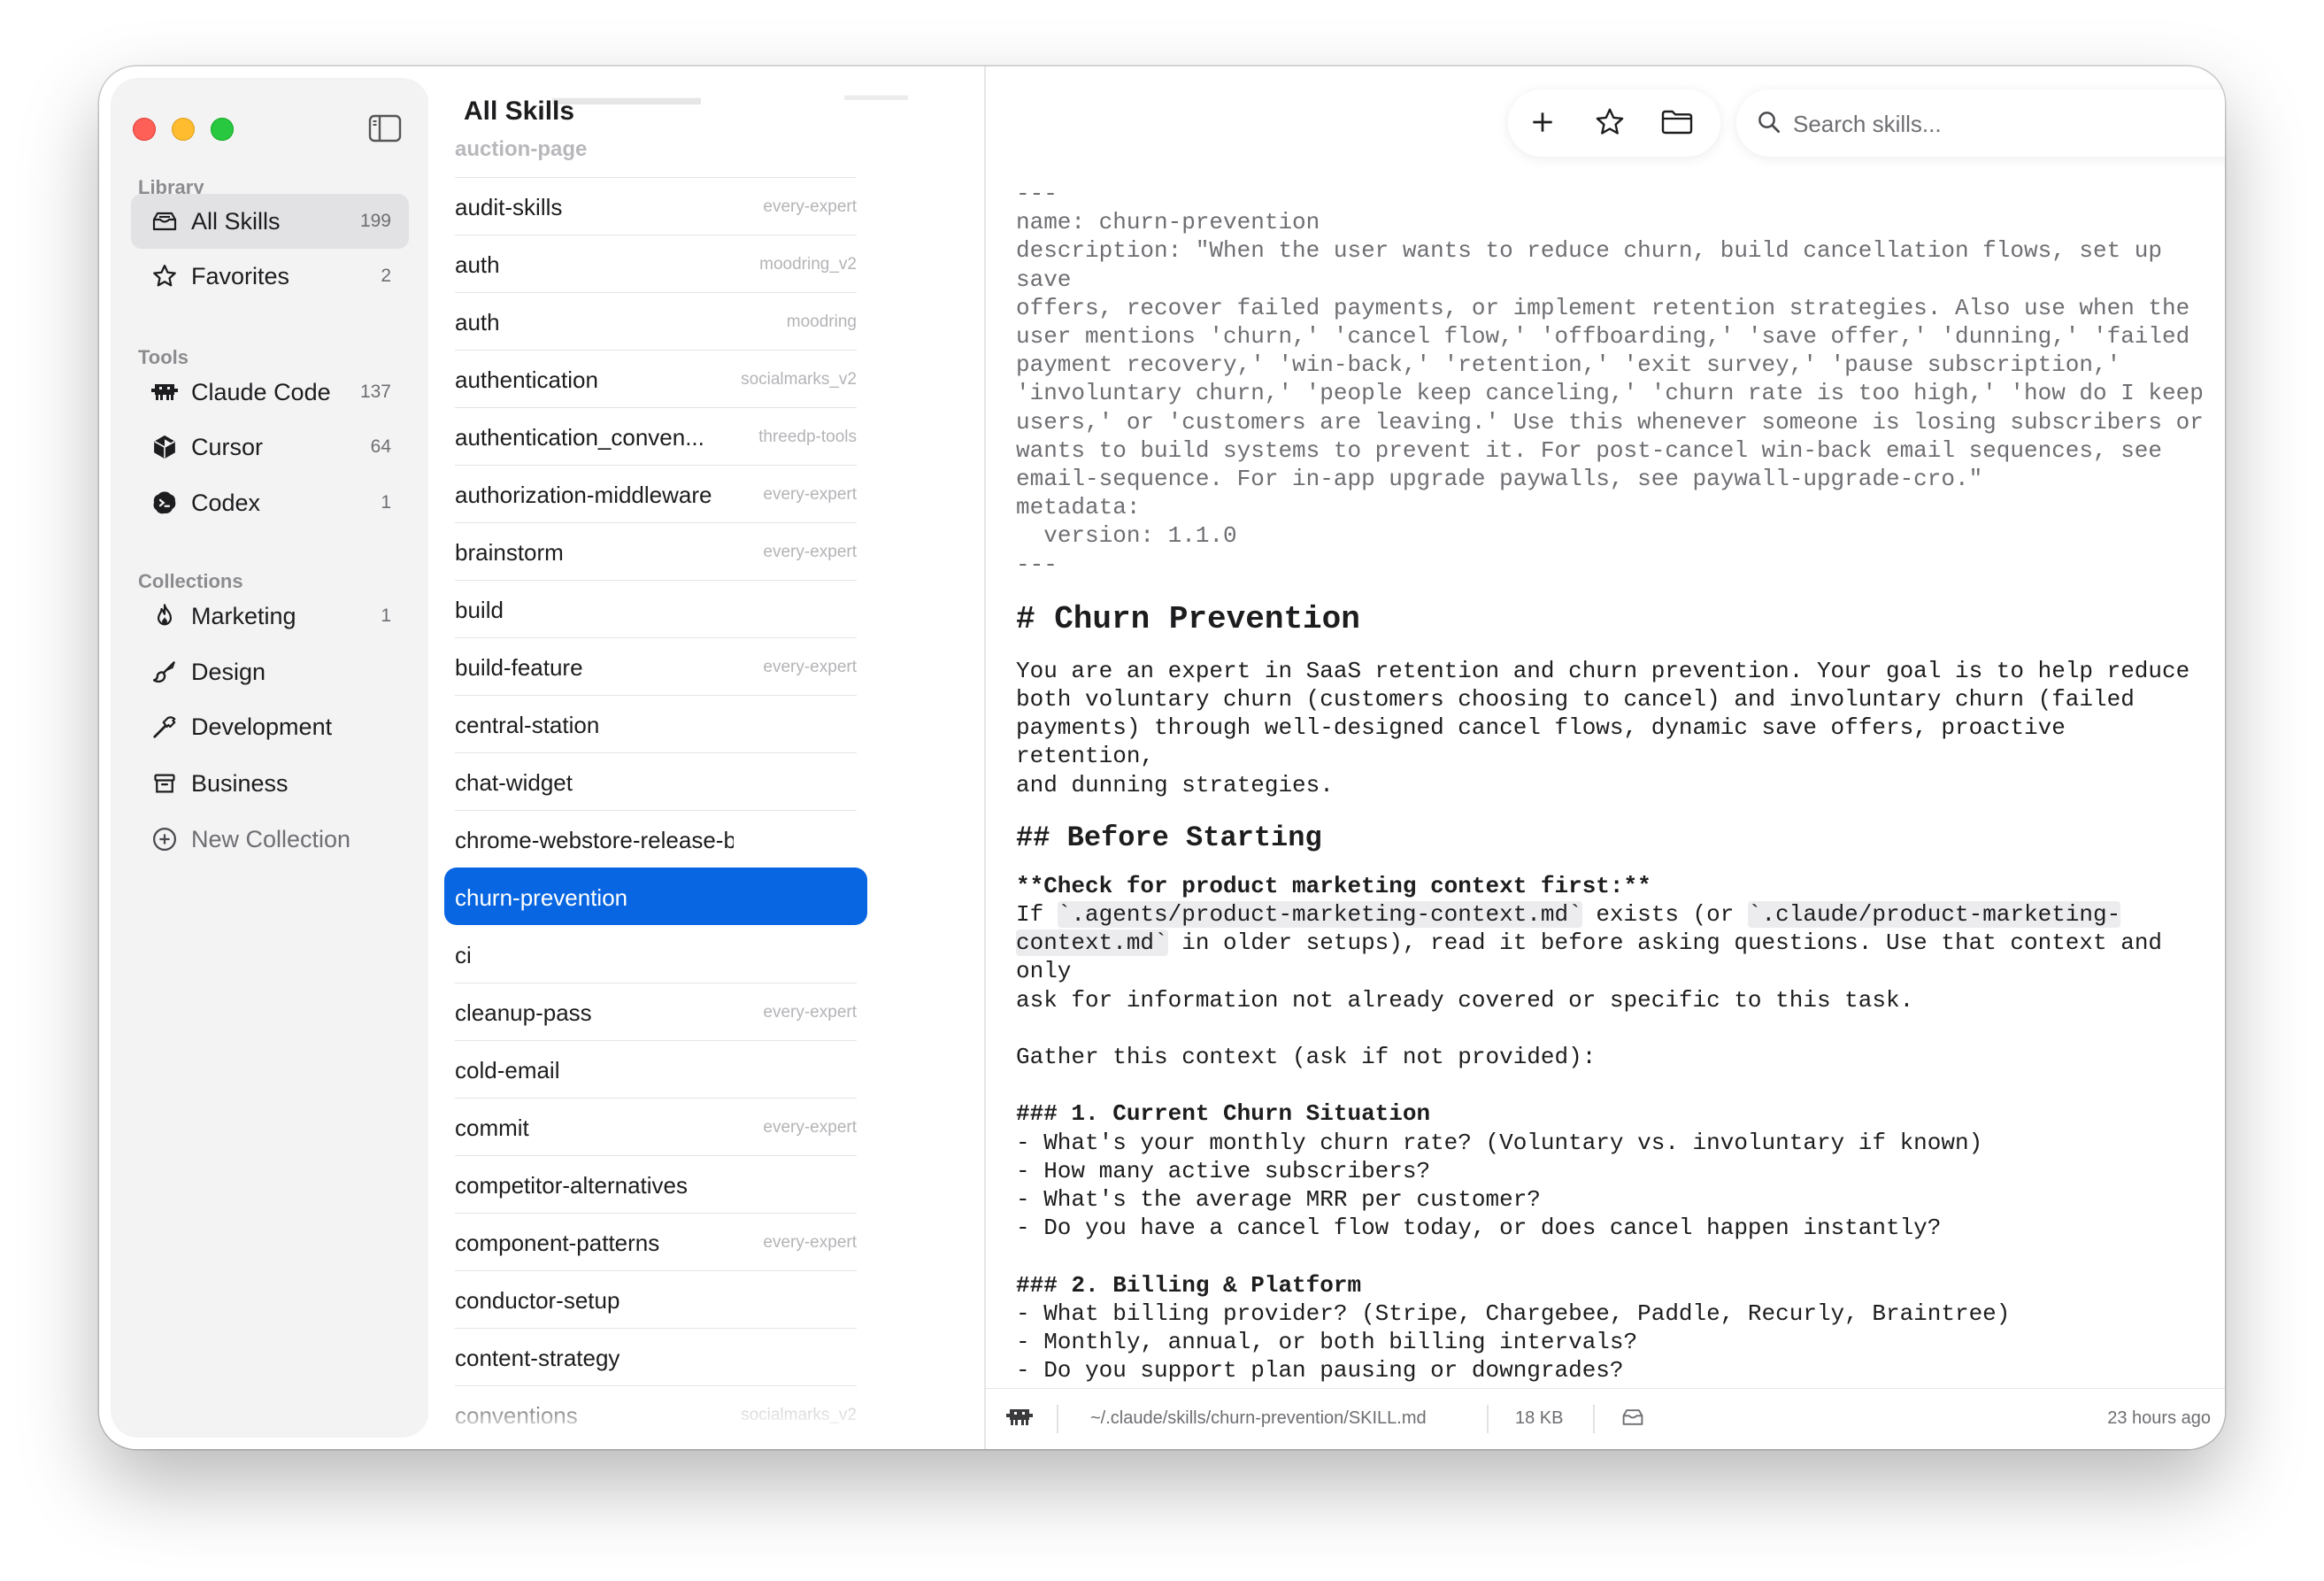 The height and width of the screenshot is (1581, 2324). I want to click on document-h1: # Churn Prevention, so click(1188, 618).